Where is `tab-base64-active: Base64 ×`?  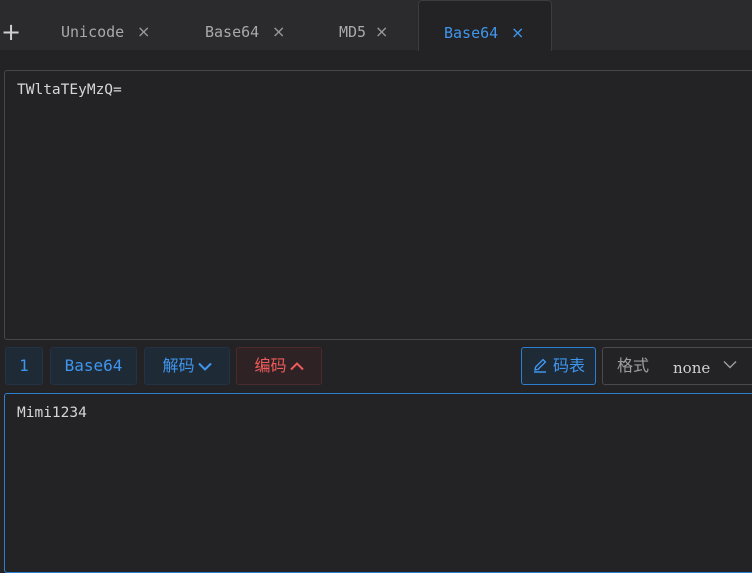 tab-base64-active: Base64 × is located at coordinates (485, 25).